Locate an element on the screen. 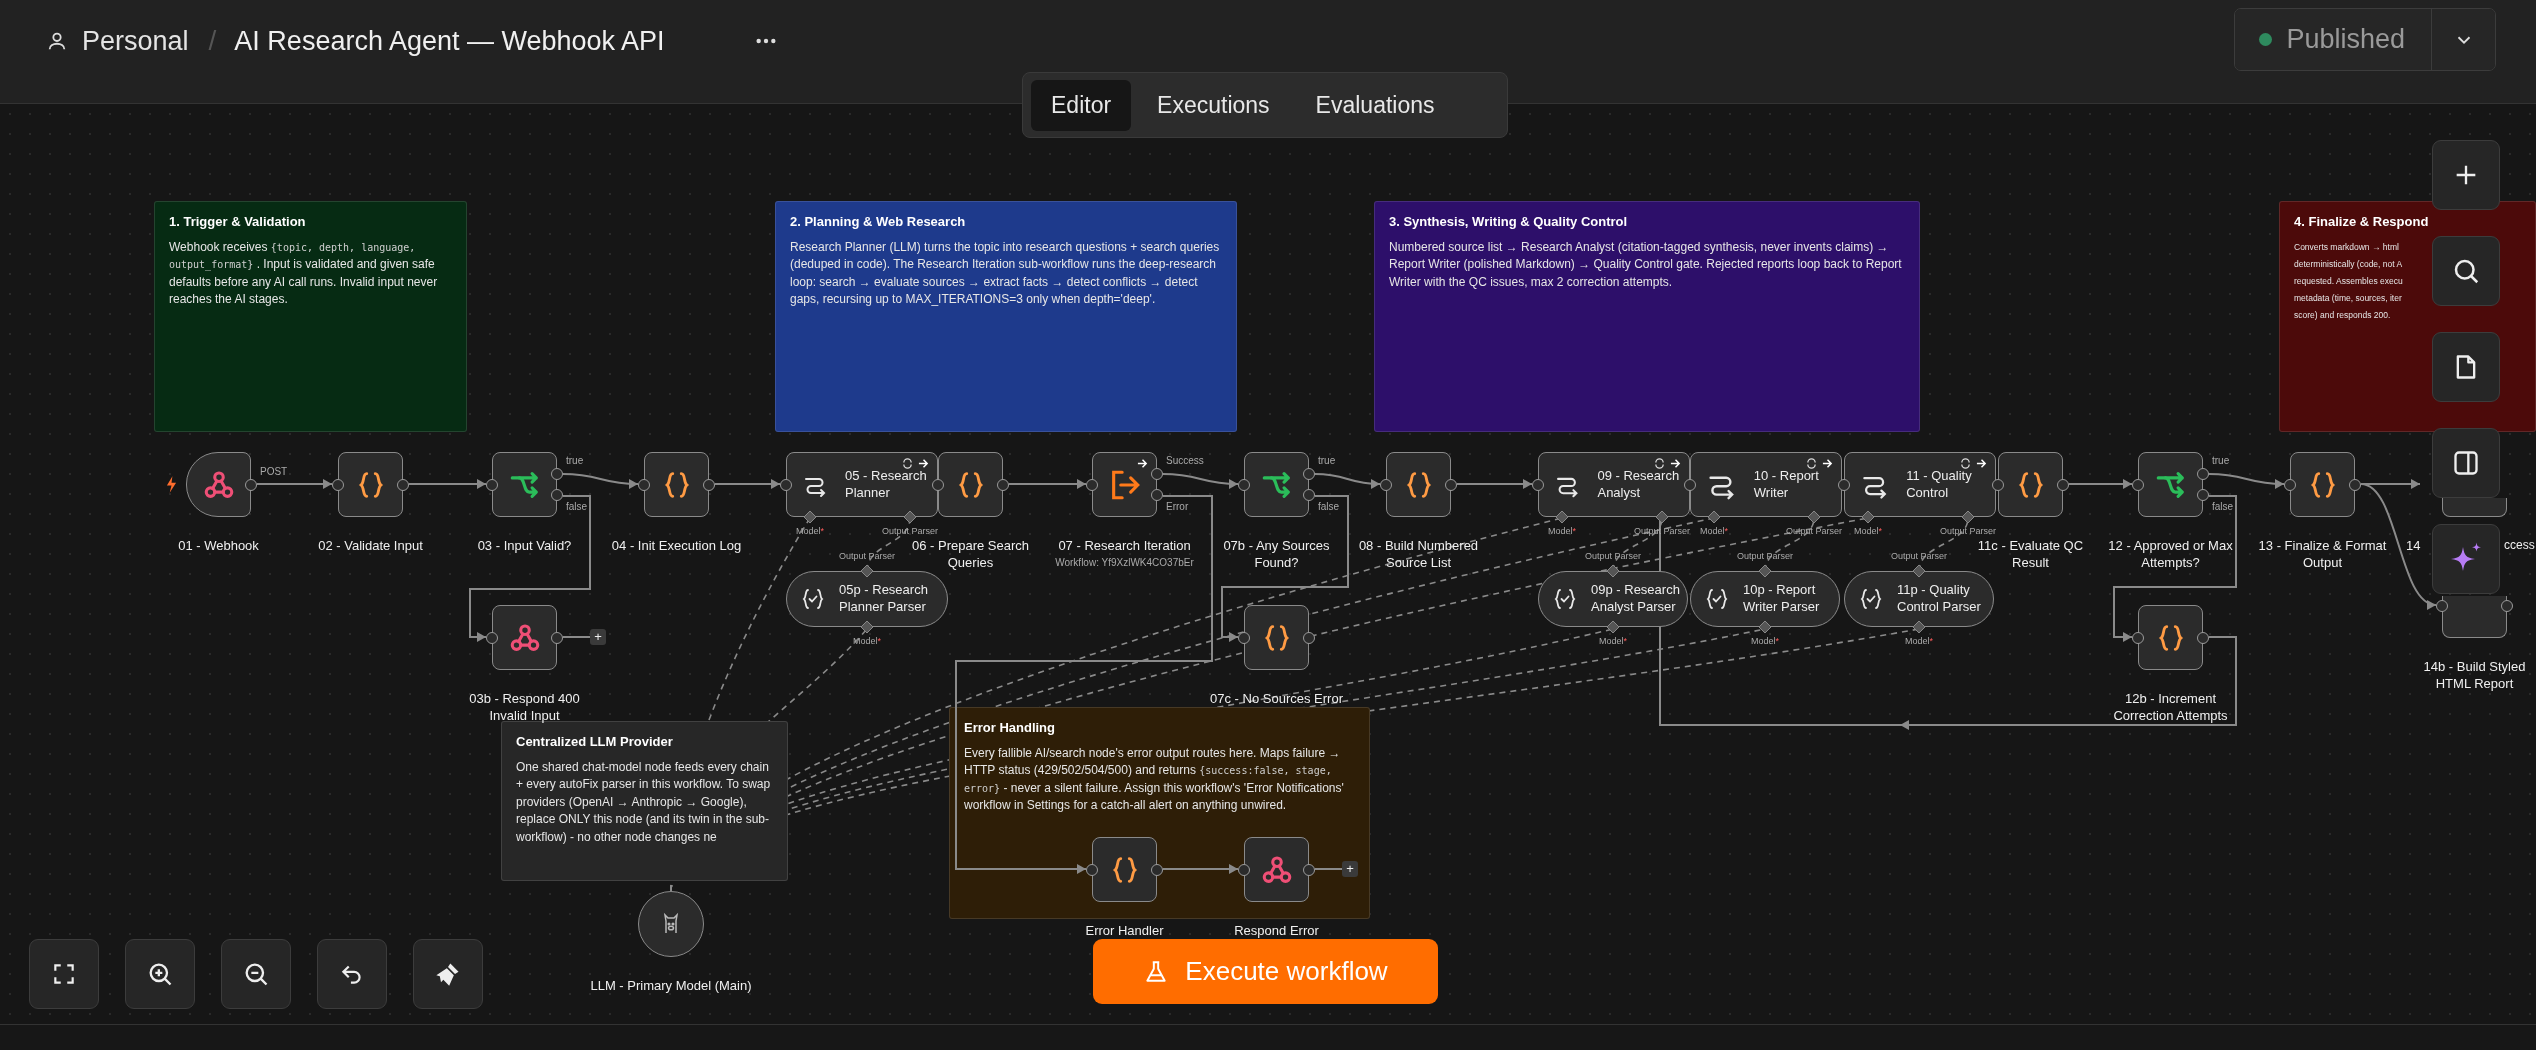 The width and height of the screenshot is (2536, 1050). view-tab: Evaluations is located at coordinates (1375, 105).